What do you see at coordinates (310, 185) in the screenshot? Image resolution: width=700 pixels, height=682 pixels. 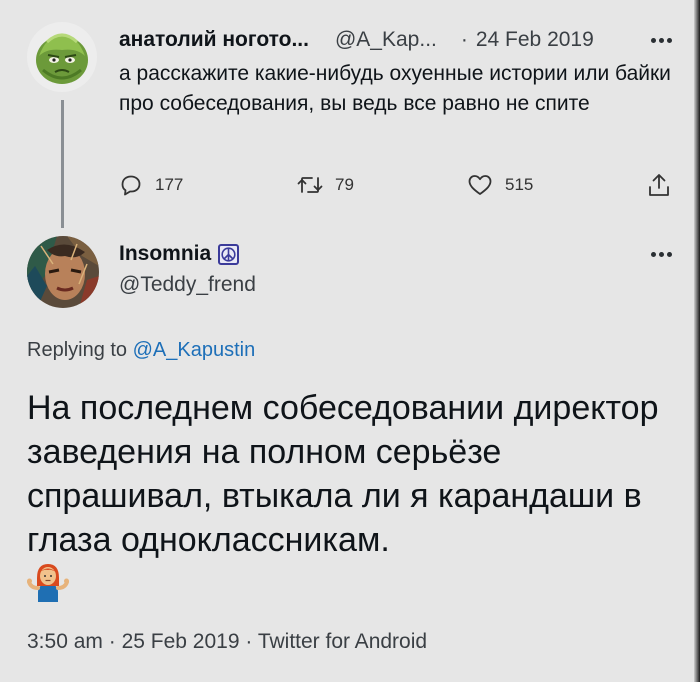 I see `retweet-icon` at bounding box center [310, 185].